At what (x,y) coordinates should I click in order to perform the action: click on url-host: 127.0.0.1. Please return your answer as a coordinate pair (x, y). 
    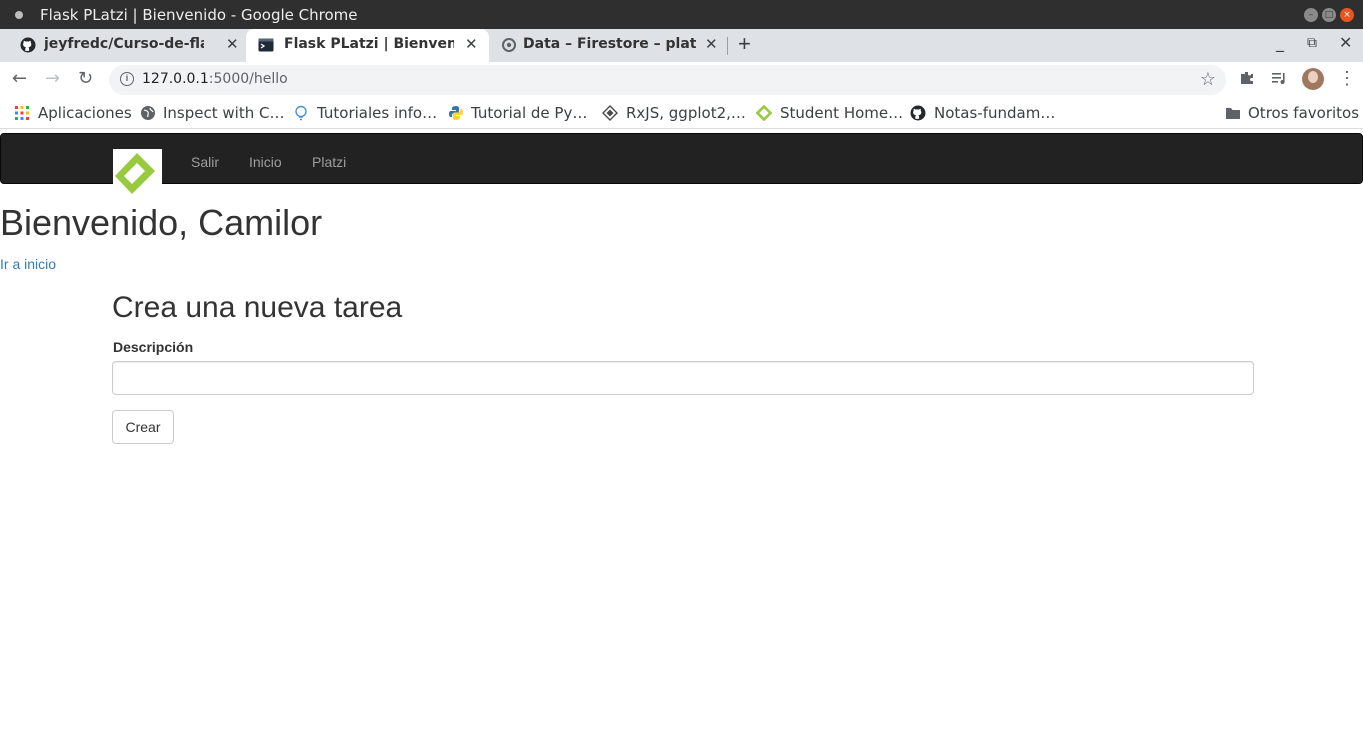
    Looking at the image, I should click on (175, 79).